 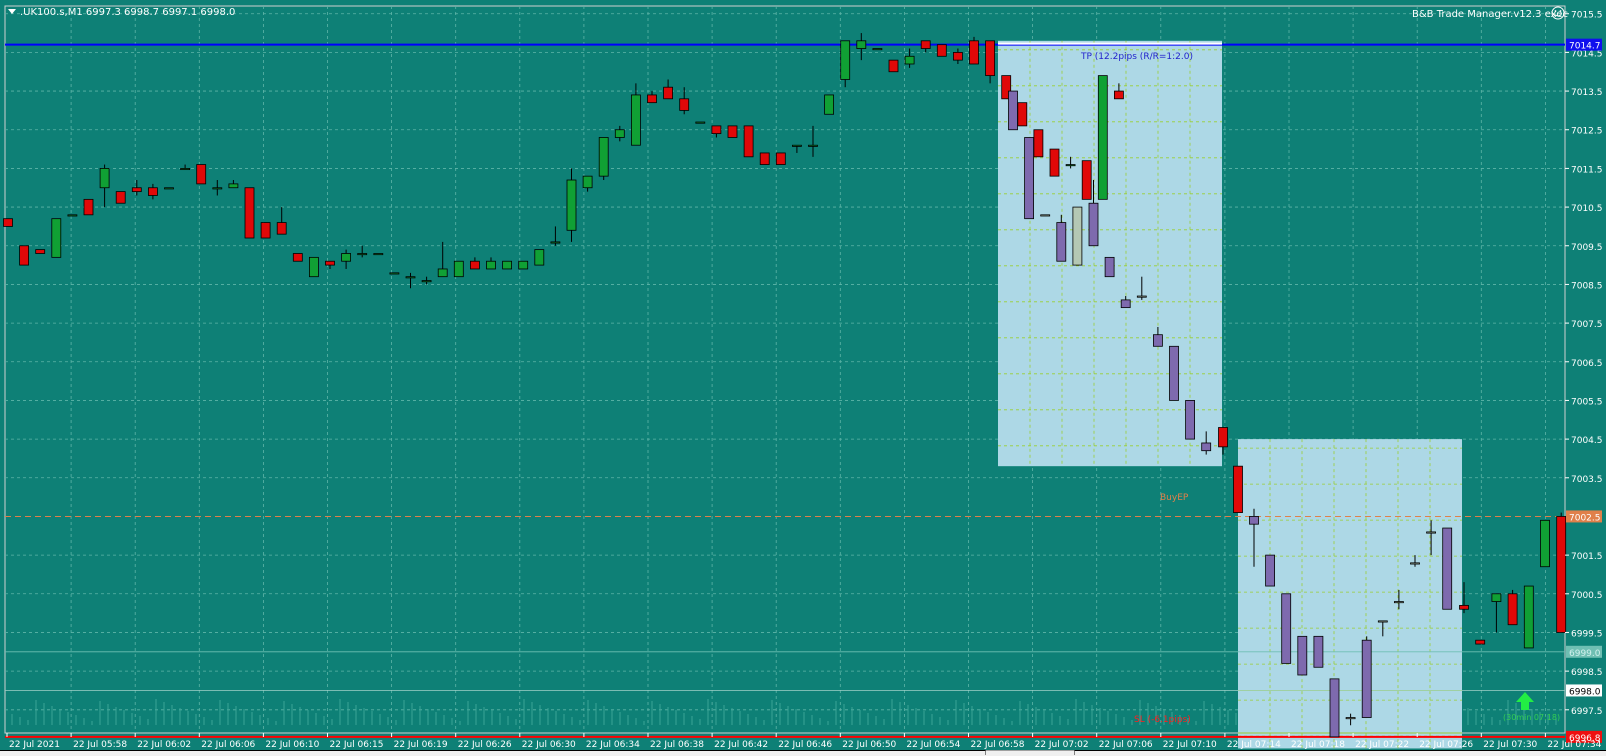 I want to click on x-tick-label: 22 Jul 06:38, so click(x=677, y=745).